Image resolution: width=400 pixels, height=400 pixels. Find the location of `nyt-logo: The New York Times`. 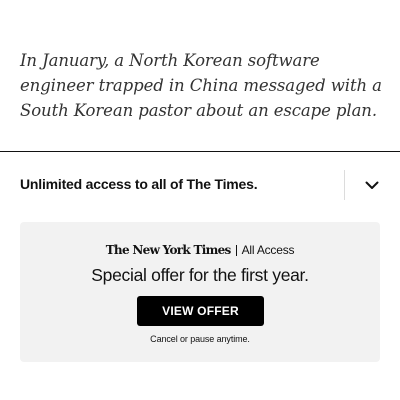

nyt-logo: The New York Times is located at coordinates (168, 250).